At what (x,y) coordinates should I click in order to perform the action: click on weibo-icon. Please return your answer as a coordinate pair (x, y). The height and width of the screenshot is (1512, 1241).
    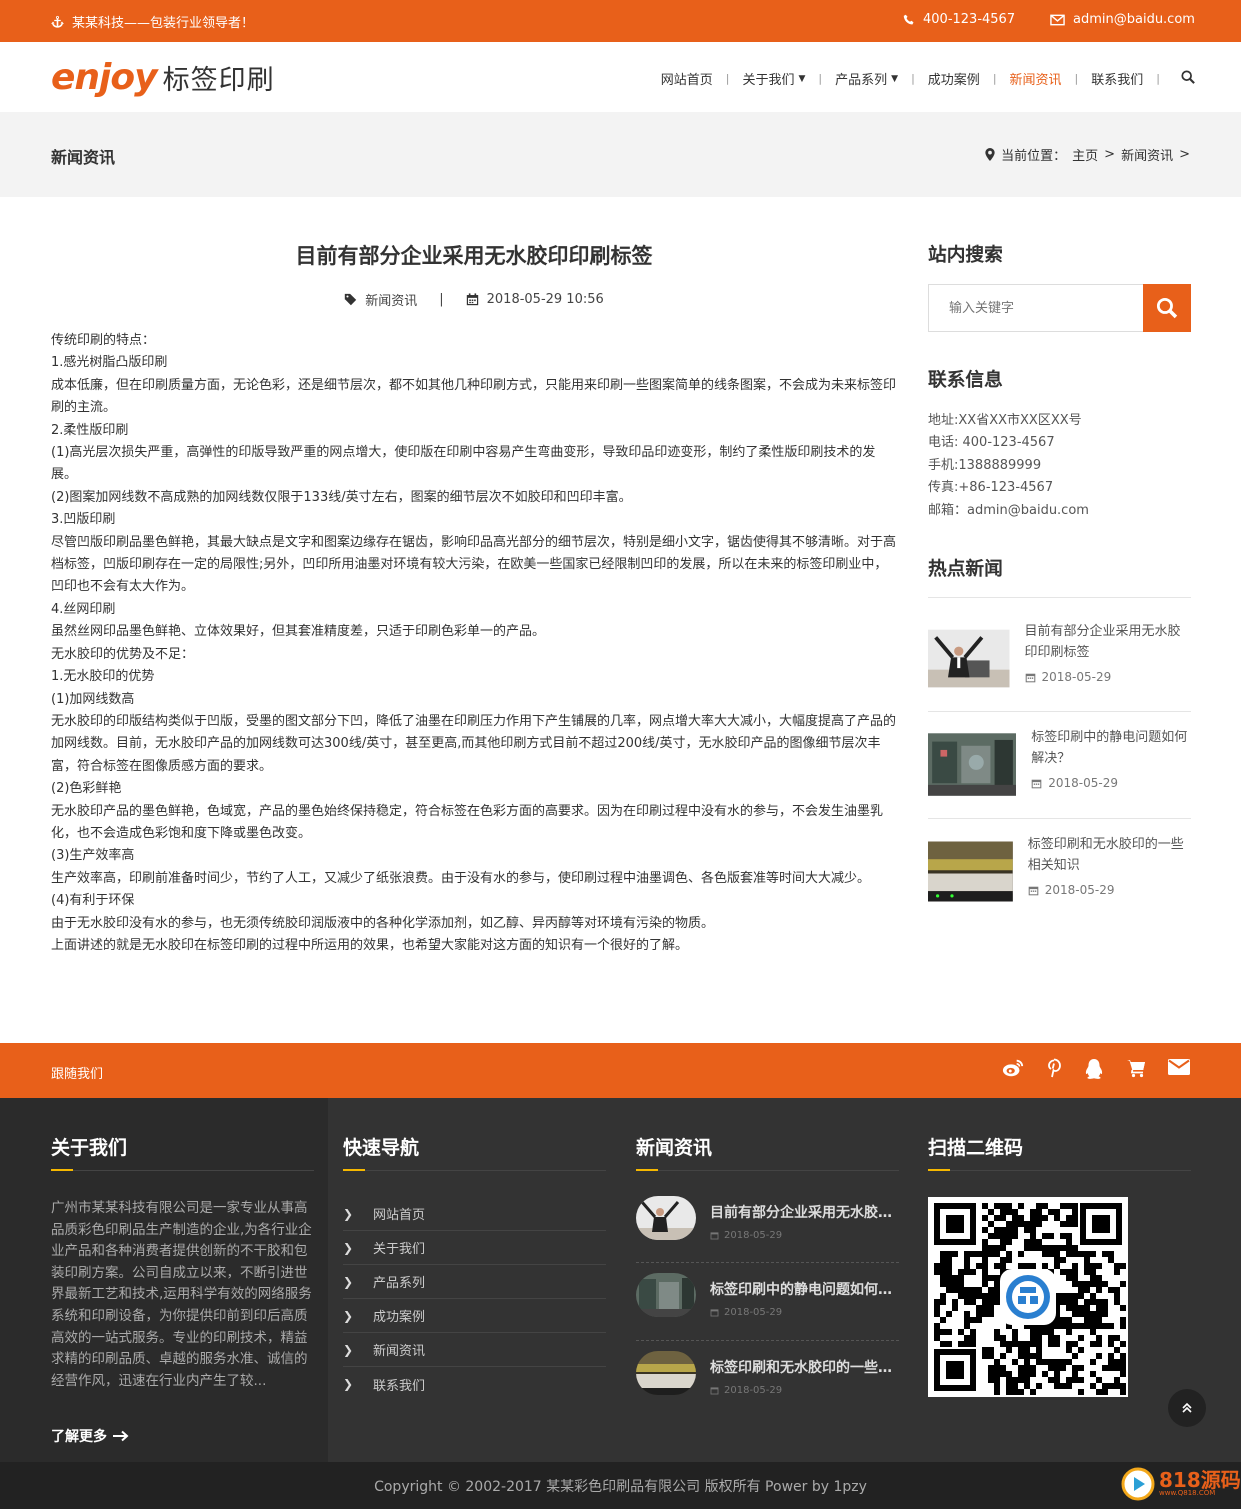
    Looking at the image, I should click on (1013, 1068).